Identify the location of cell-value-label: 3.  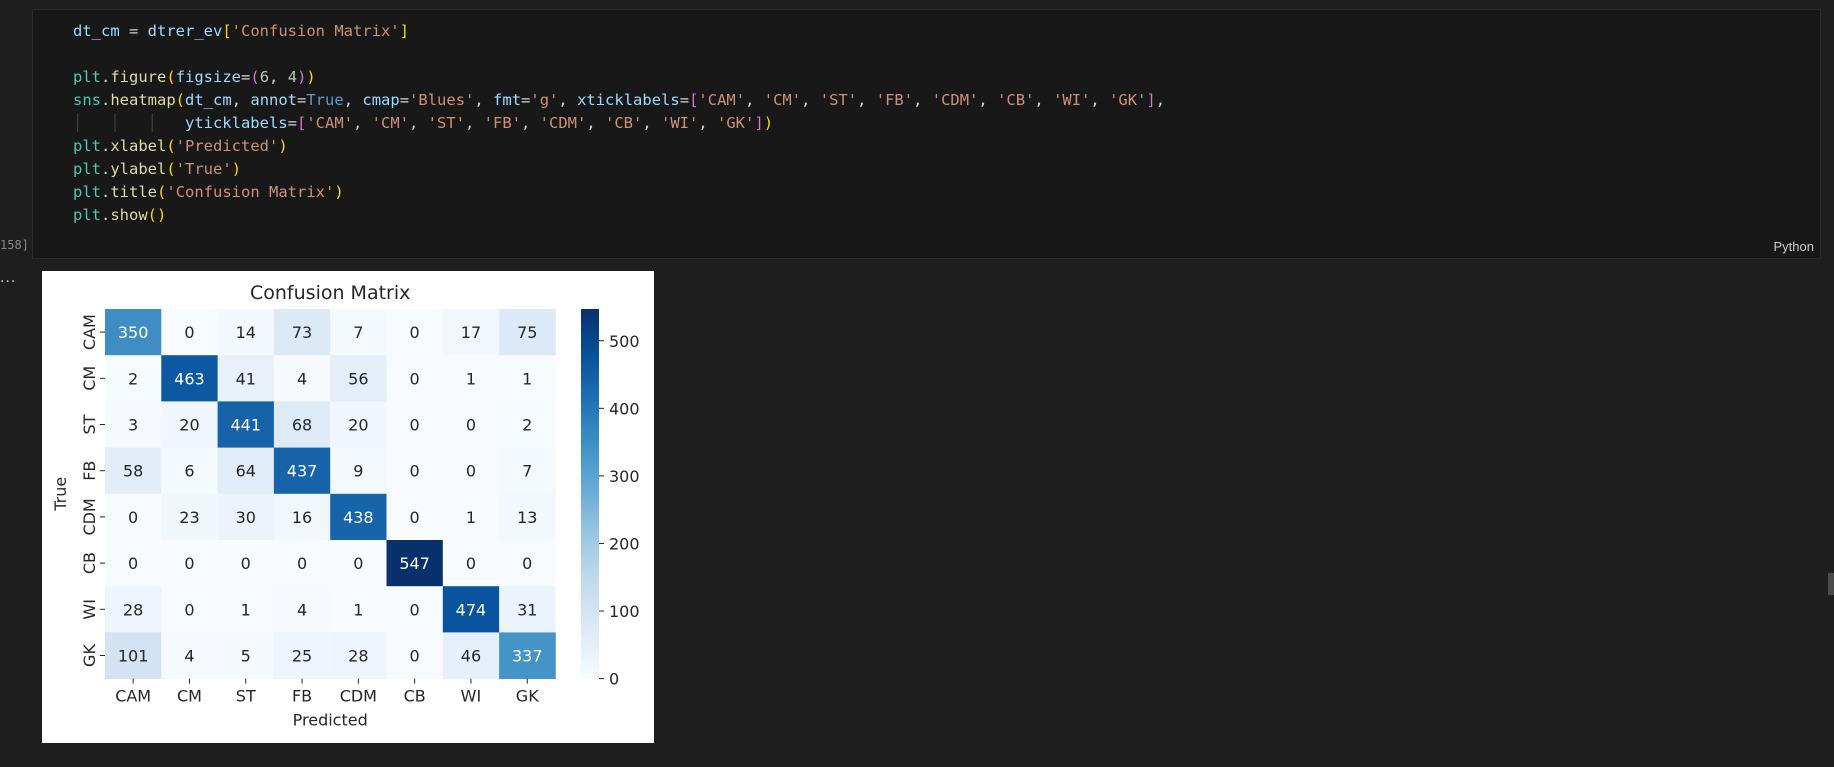
(133, 425).